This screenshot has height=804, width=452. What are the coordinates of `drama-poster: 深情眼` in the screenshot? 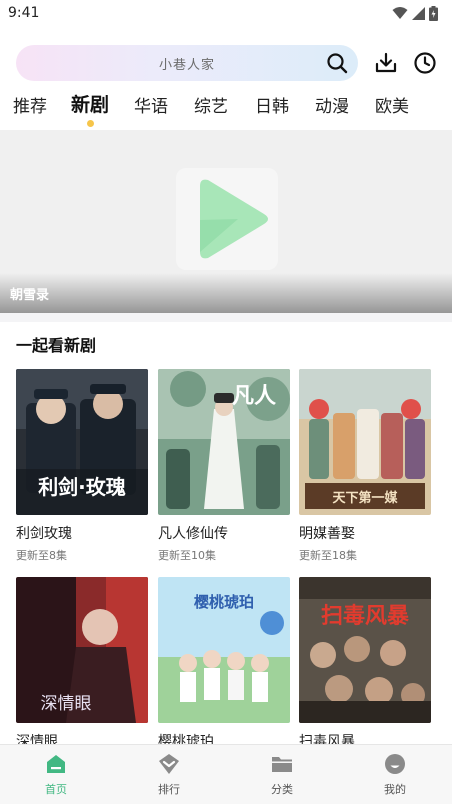 It's located at (82, 650).